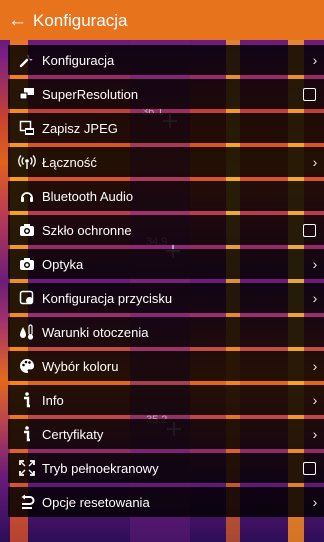 This screenshot has width=324, height=542. What do you see at coordinates (166, 366) in the screenshot?
I see `menu-item-wybór-koloru: Wybór koloru ›` at bounding box center [166, 366].